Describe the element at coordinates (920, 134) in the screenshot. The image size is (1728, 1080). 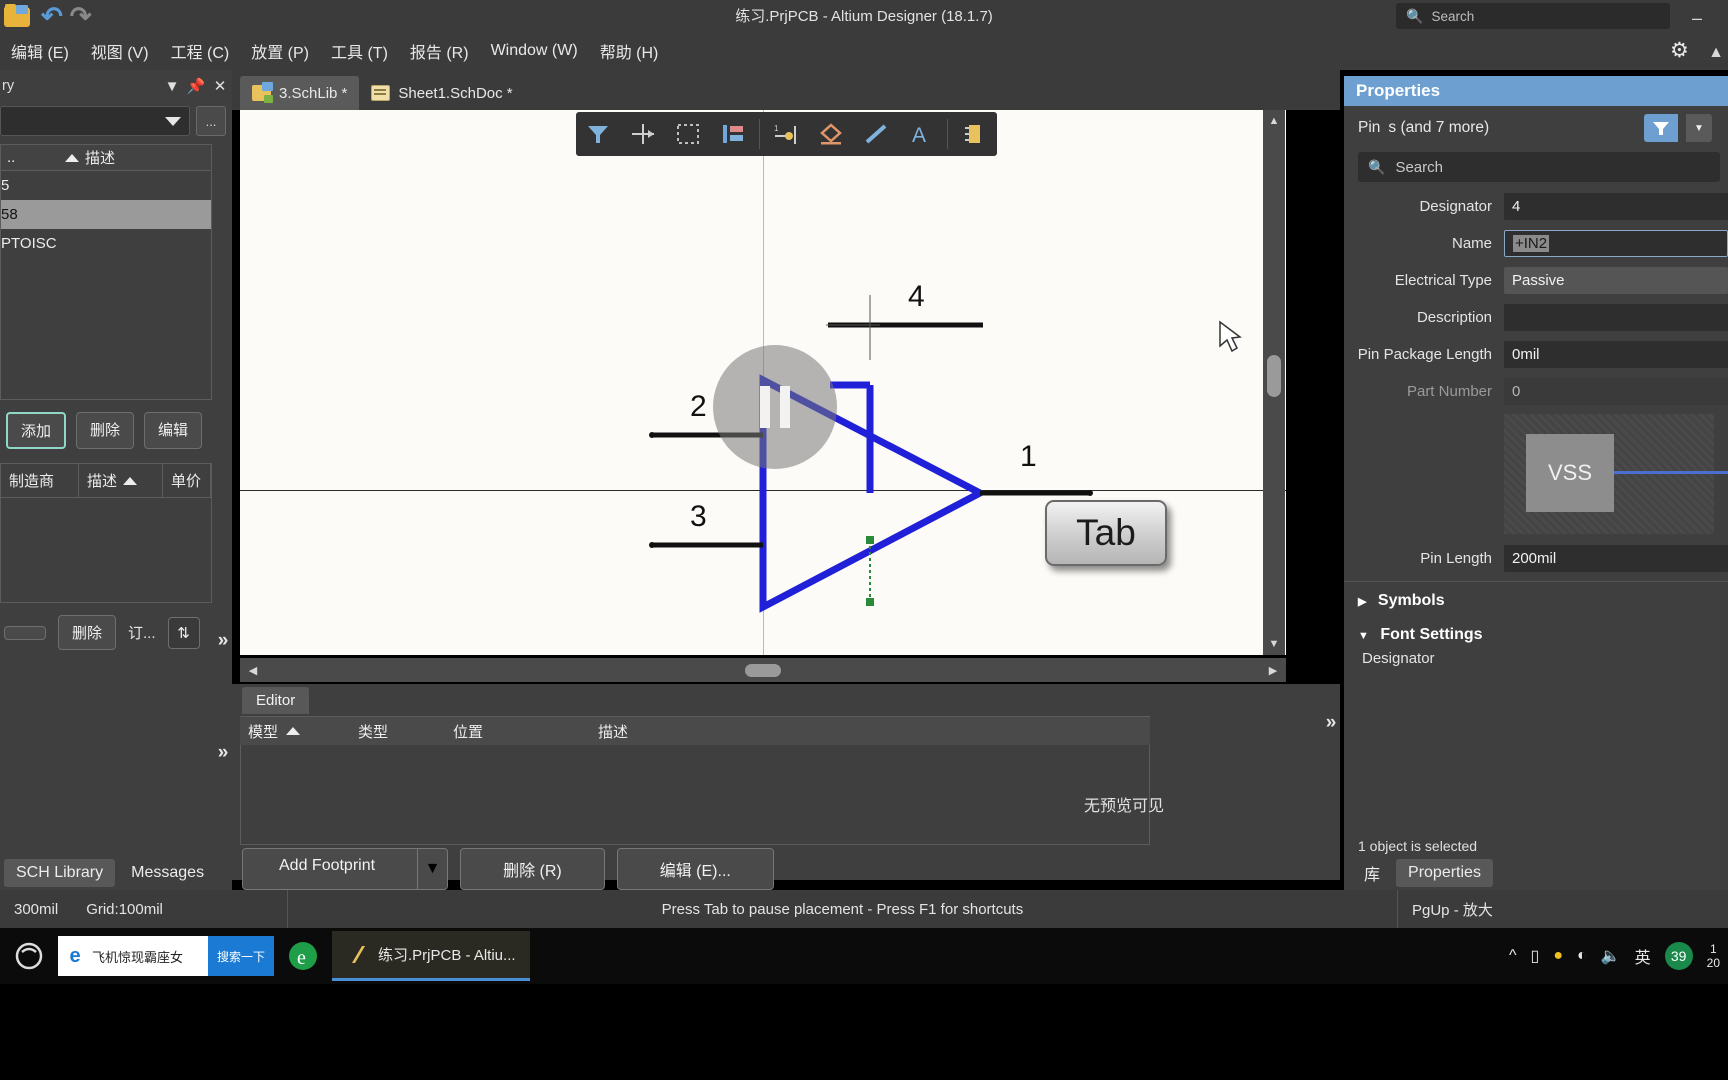
I see `place-text-icon: A` at that location.